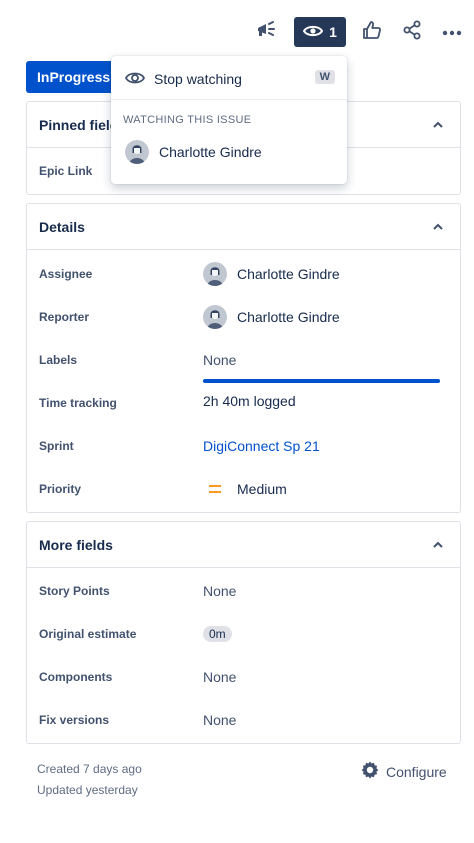 The height and width of the screenshot is (843, 474). I want to click on field-row-reporter: Reporter Charlotte Gindre, so click(243, 317).